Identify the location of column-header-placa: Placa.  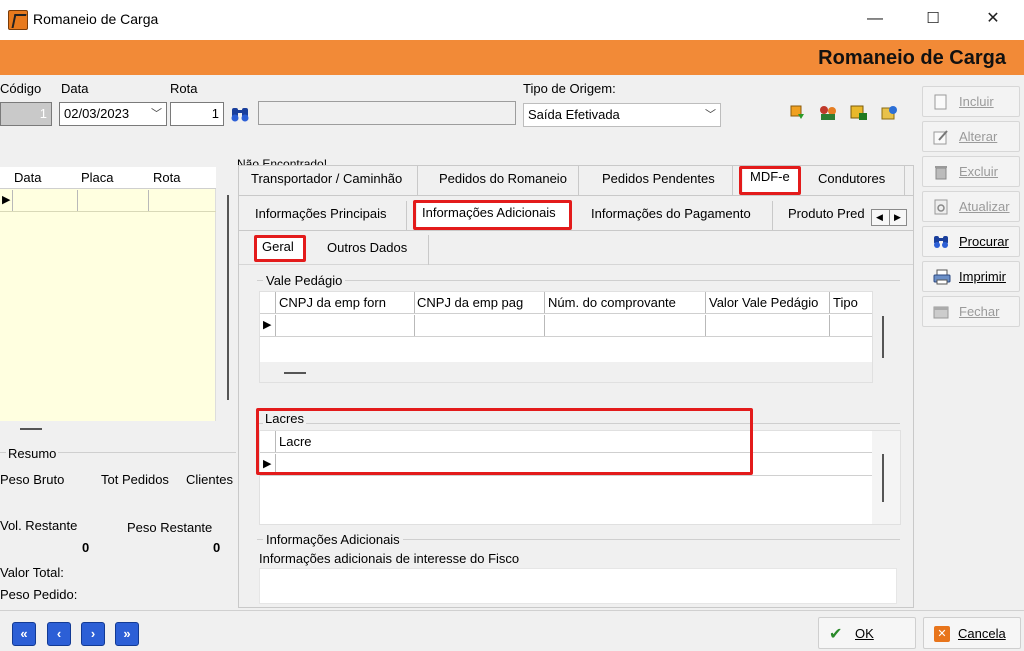
(97, 178).